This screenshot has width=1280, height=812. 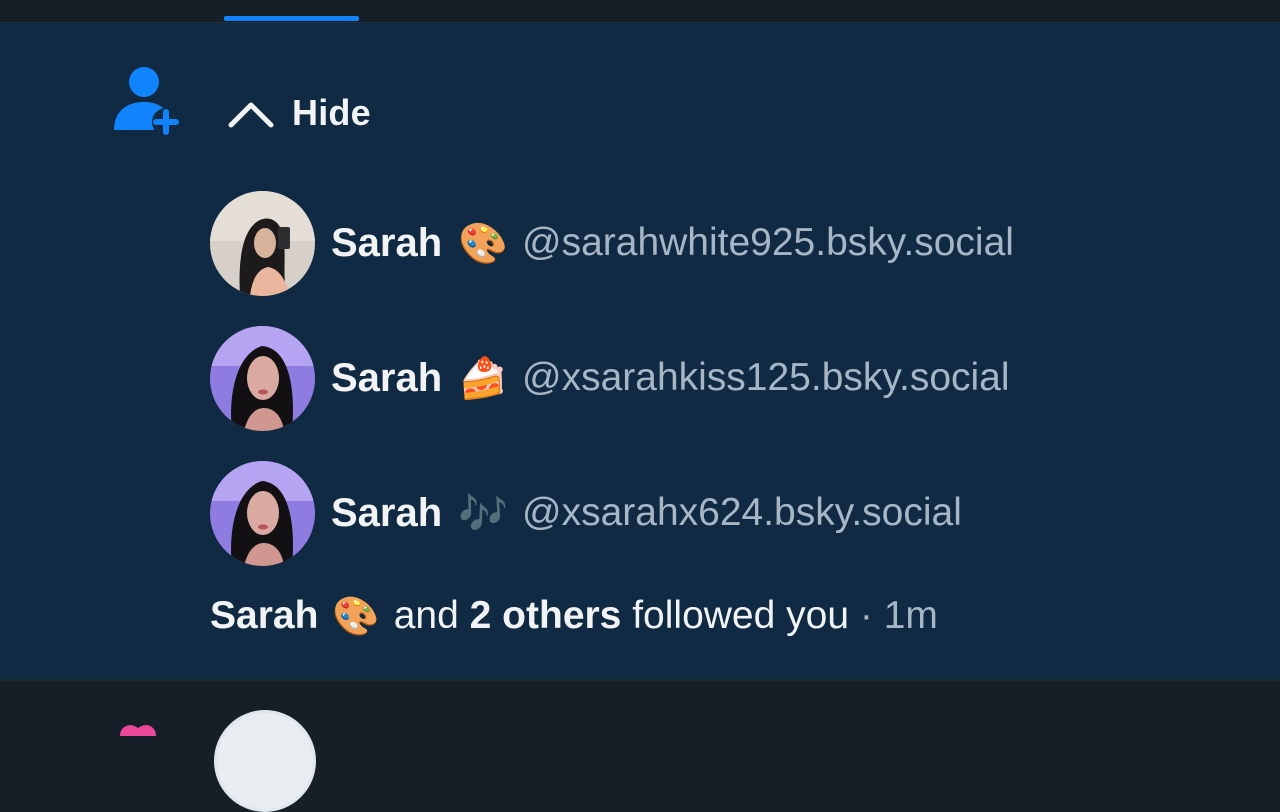 I want to click on active-tab-indicator, so click(x=291, y=18).